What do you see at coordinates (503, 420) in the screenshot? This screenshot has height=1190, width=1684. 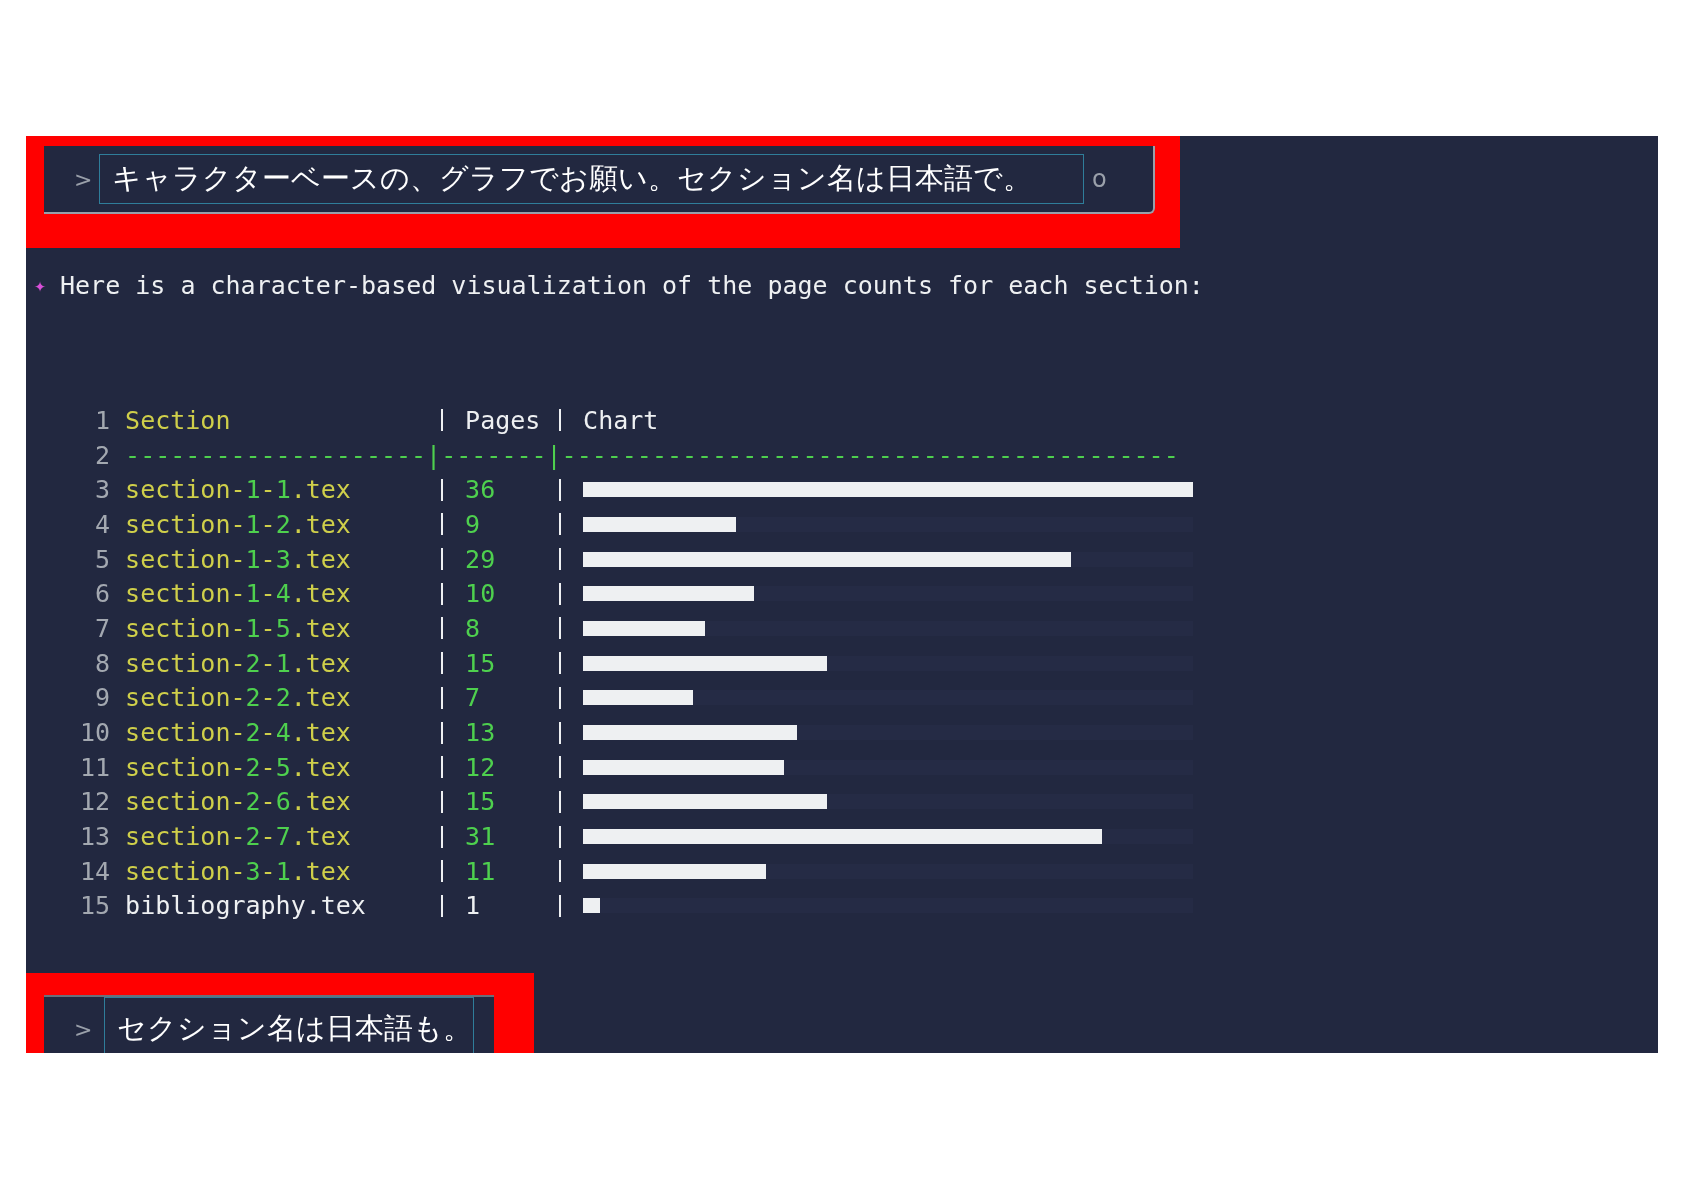 I see `column-header: Pages` at bounding box center [503, 420].